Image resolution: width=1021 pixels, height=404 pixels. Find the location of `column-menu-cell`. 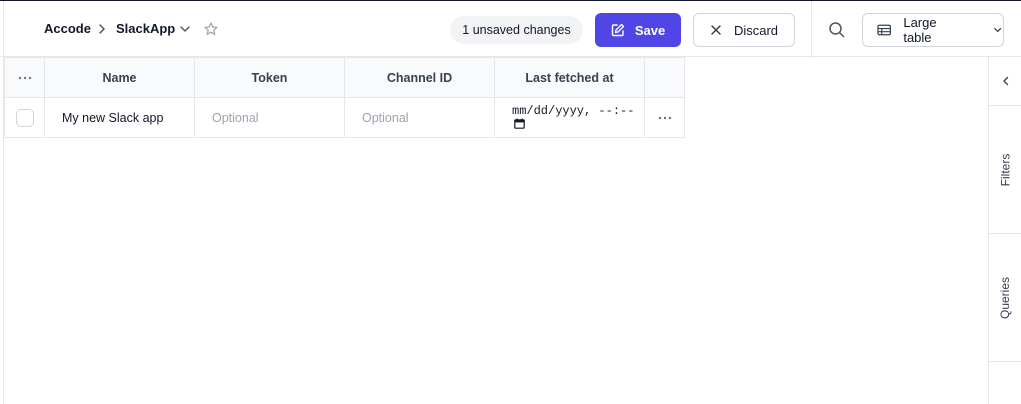

column-menu-cell is located at coordinates (24, 77).